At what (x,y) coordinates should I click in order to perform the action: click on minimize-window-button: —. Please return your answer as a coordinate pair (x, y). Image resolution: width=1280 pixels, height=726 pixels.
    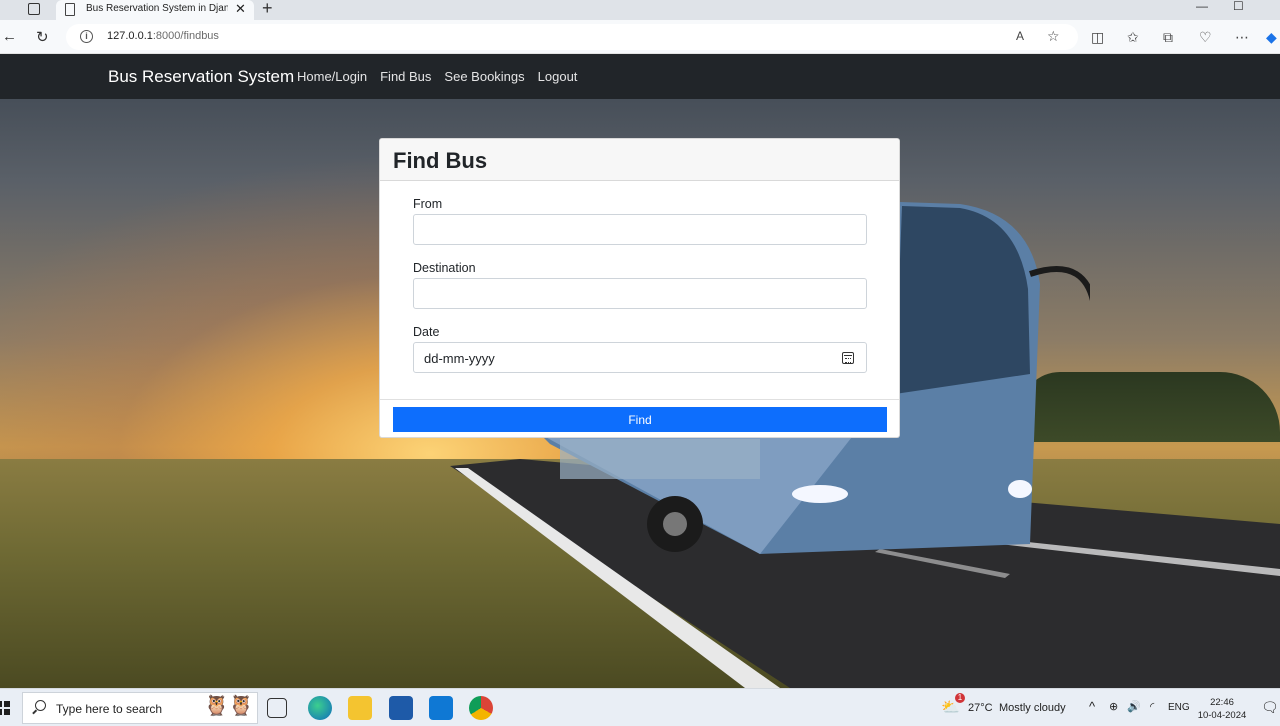
    Looking at the image, I should click on (1202, 6).